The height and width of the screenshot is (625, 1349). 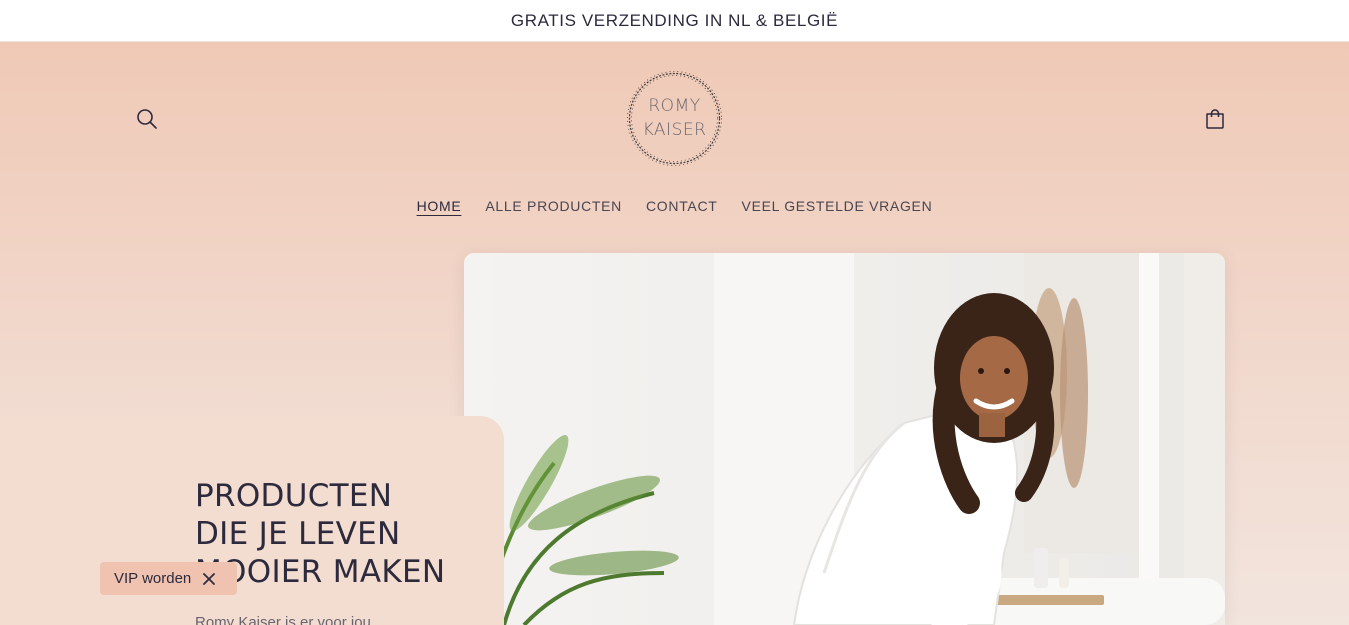 I want to click on logo-text-line1: ROMY, so click(x=674, y=106).